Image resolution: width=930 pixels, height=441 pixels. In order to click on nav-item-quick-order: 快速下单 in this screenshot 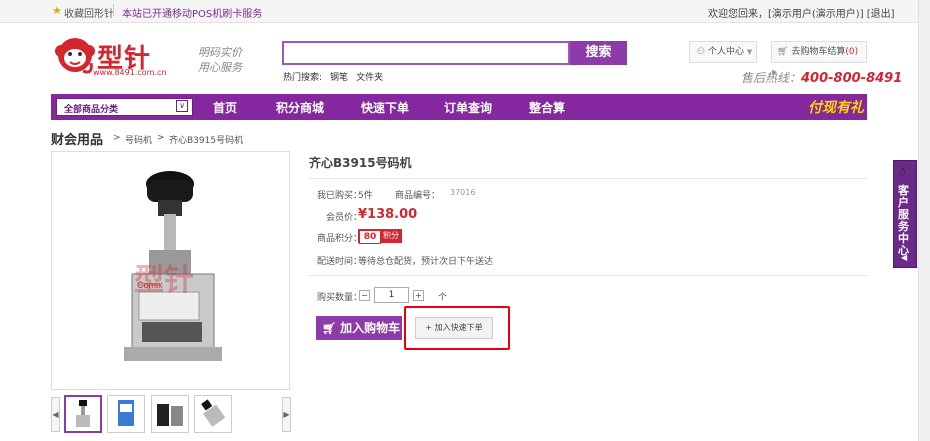, I will do `click(385, 107)`.